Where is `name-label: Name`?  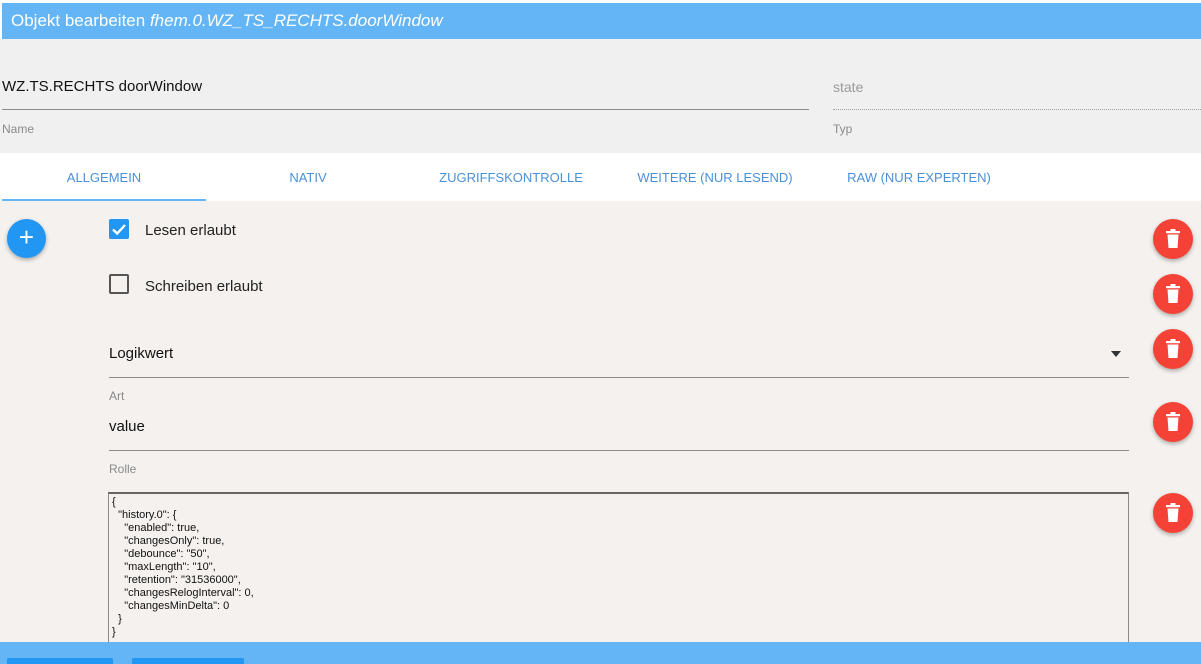
name-label: Name is located at coordinates (18, 129).